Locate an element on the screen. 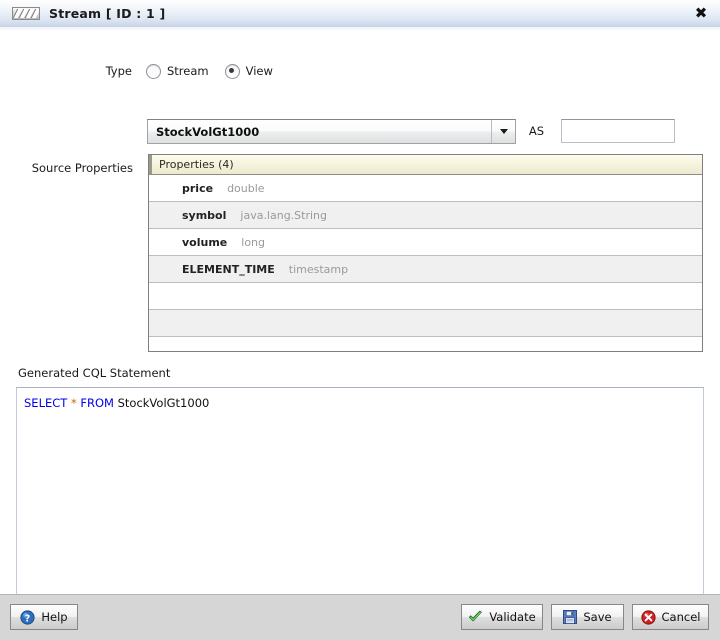 This screenshot has width=720, height=640. close-icon: ✖ is located at coordinates (701, 13).